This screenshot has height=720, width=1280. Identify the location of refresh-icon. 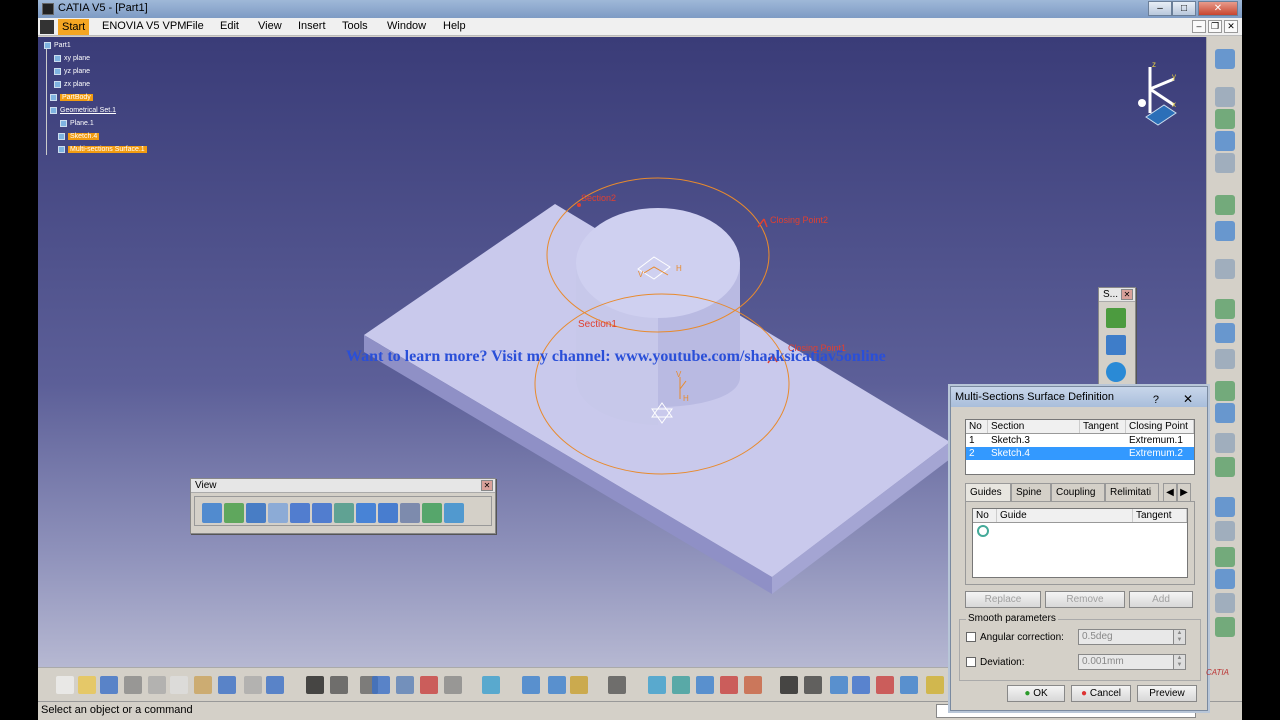
(789, 685).